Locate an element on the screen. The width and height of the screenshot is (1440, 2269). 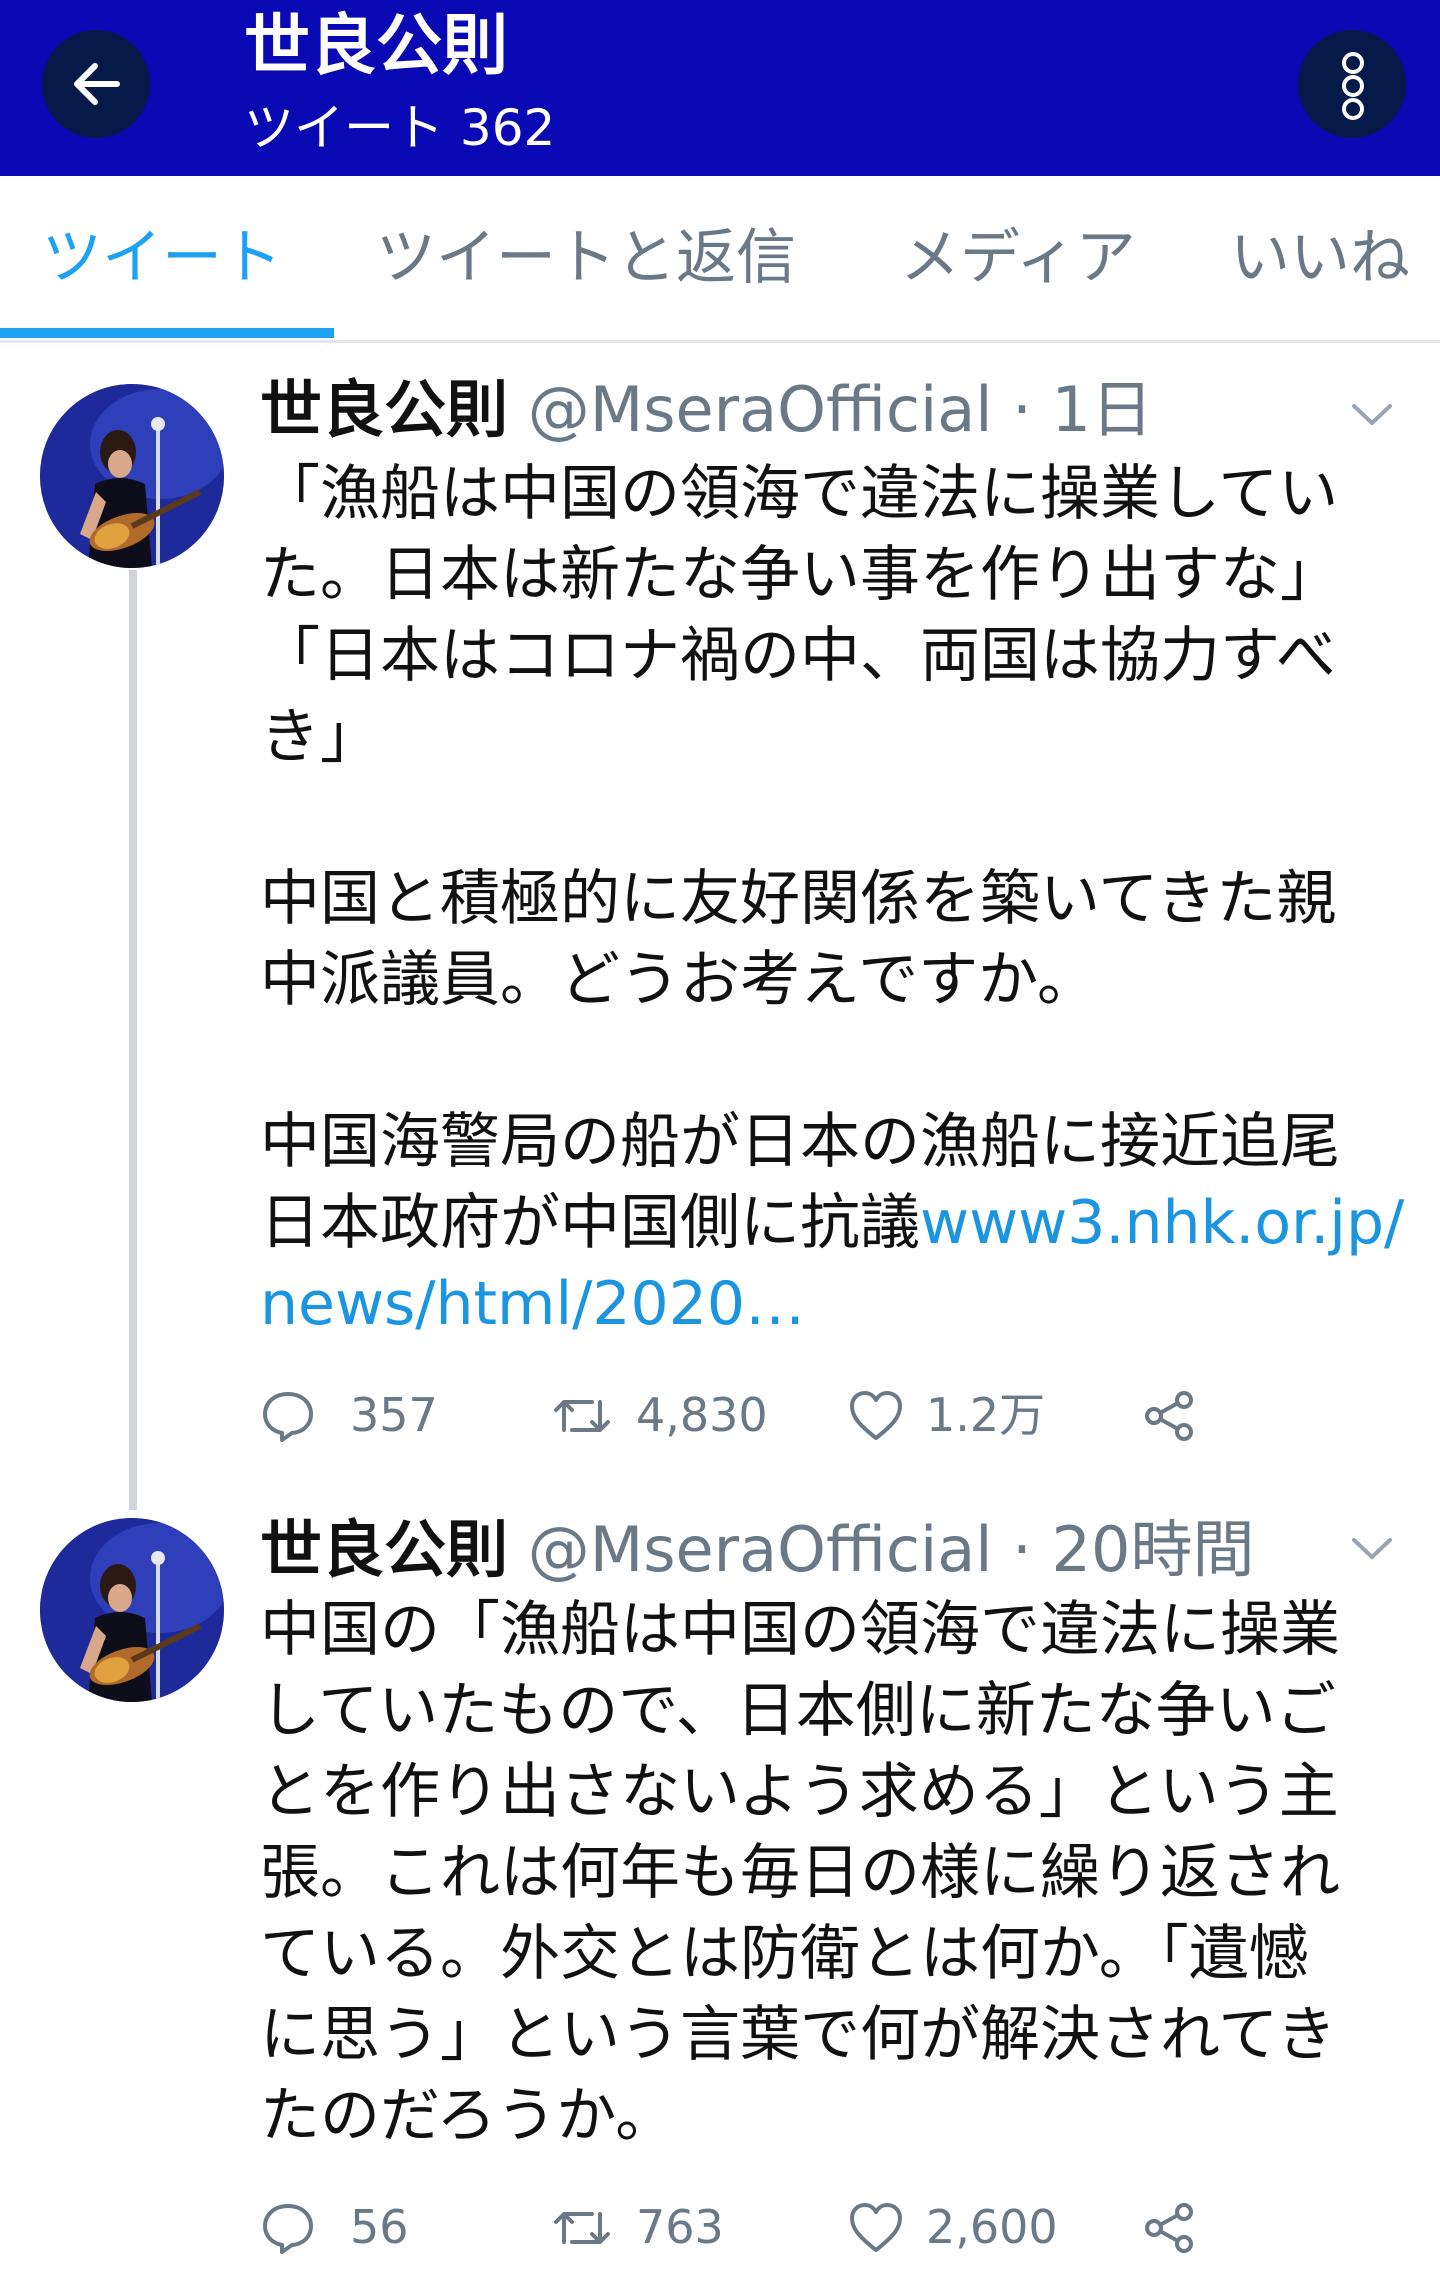
back-button is located at coordinates (96, 84).